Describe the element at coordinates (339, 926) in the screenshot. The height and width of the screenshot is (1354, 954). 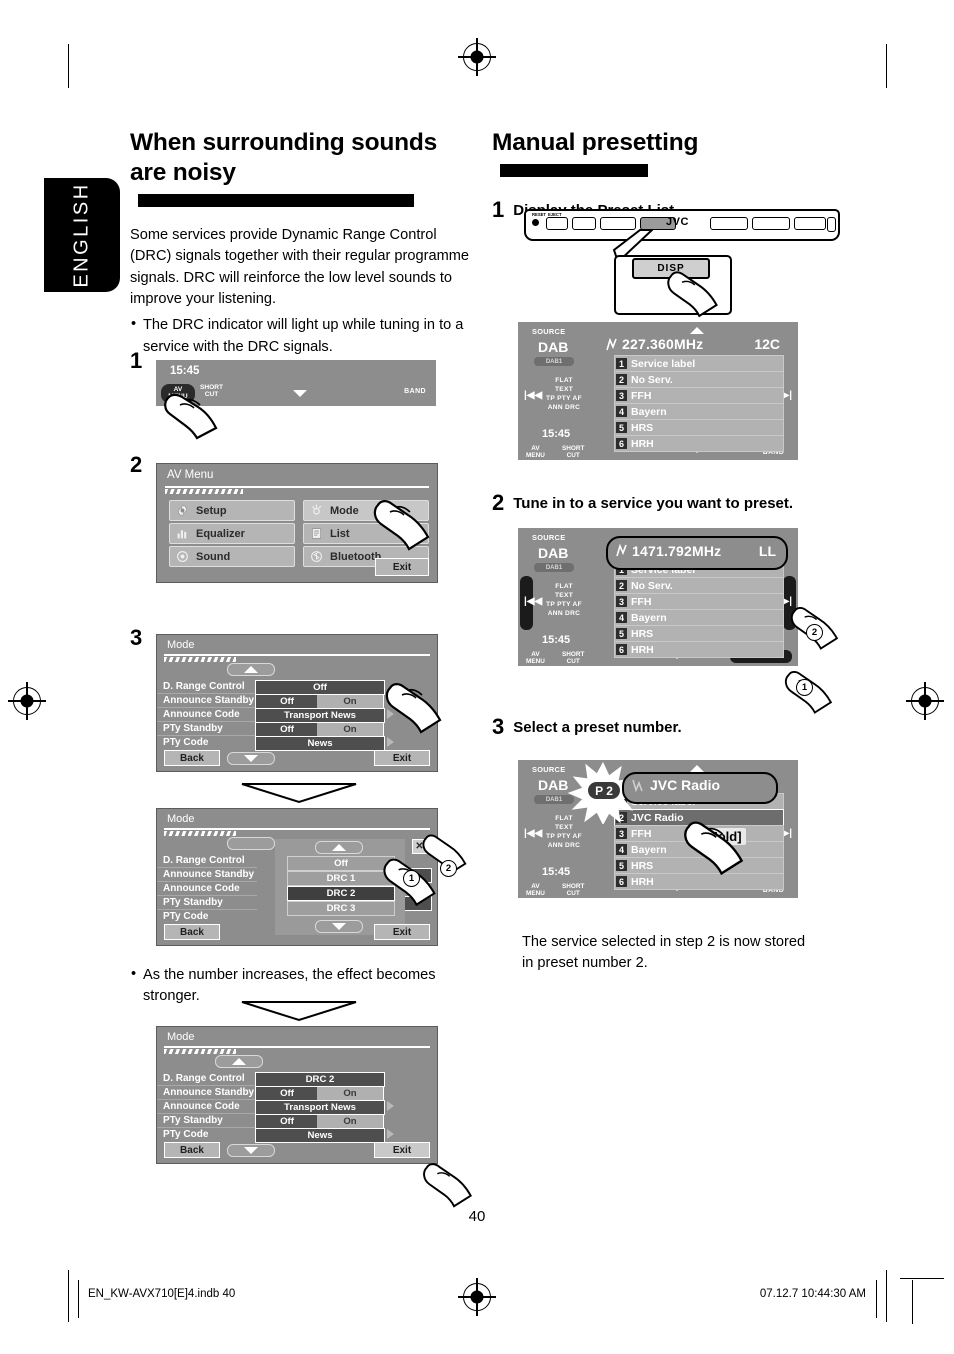
I see `dropdown-scroll-down` at that location.